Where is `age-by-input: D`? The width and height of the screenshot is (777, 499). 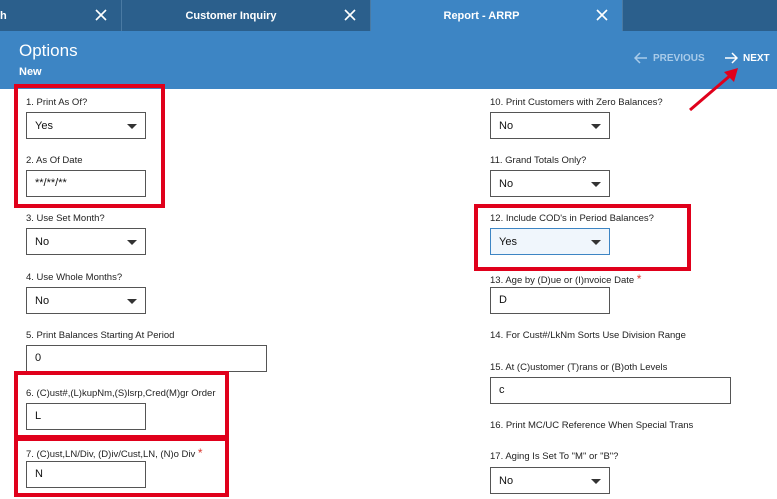
age-by-input: D is located at coordinates (550, 300).